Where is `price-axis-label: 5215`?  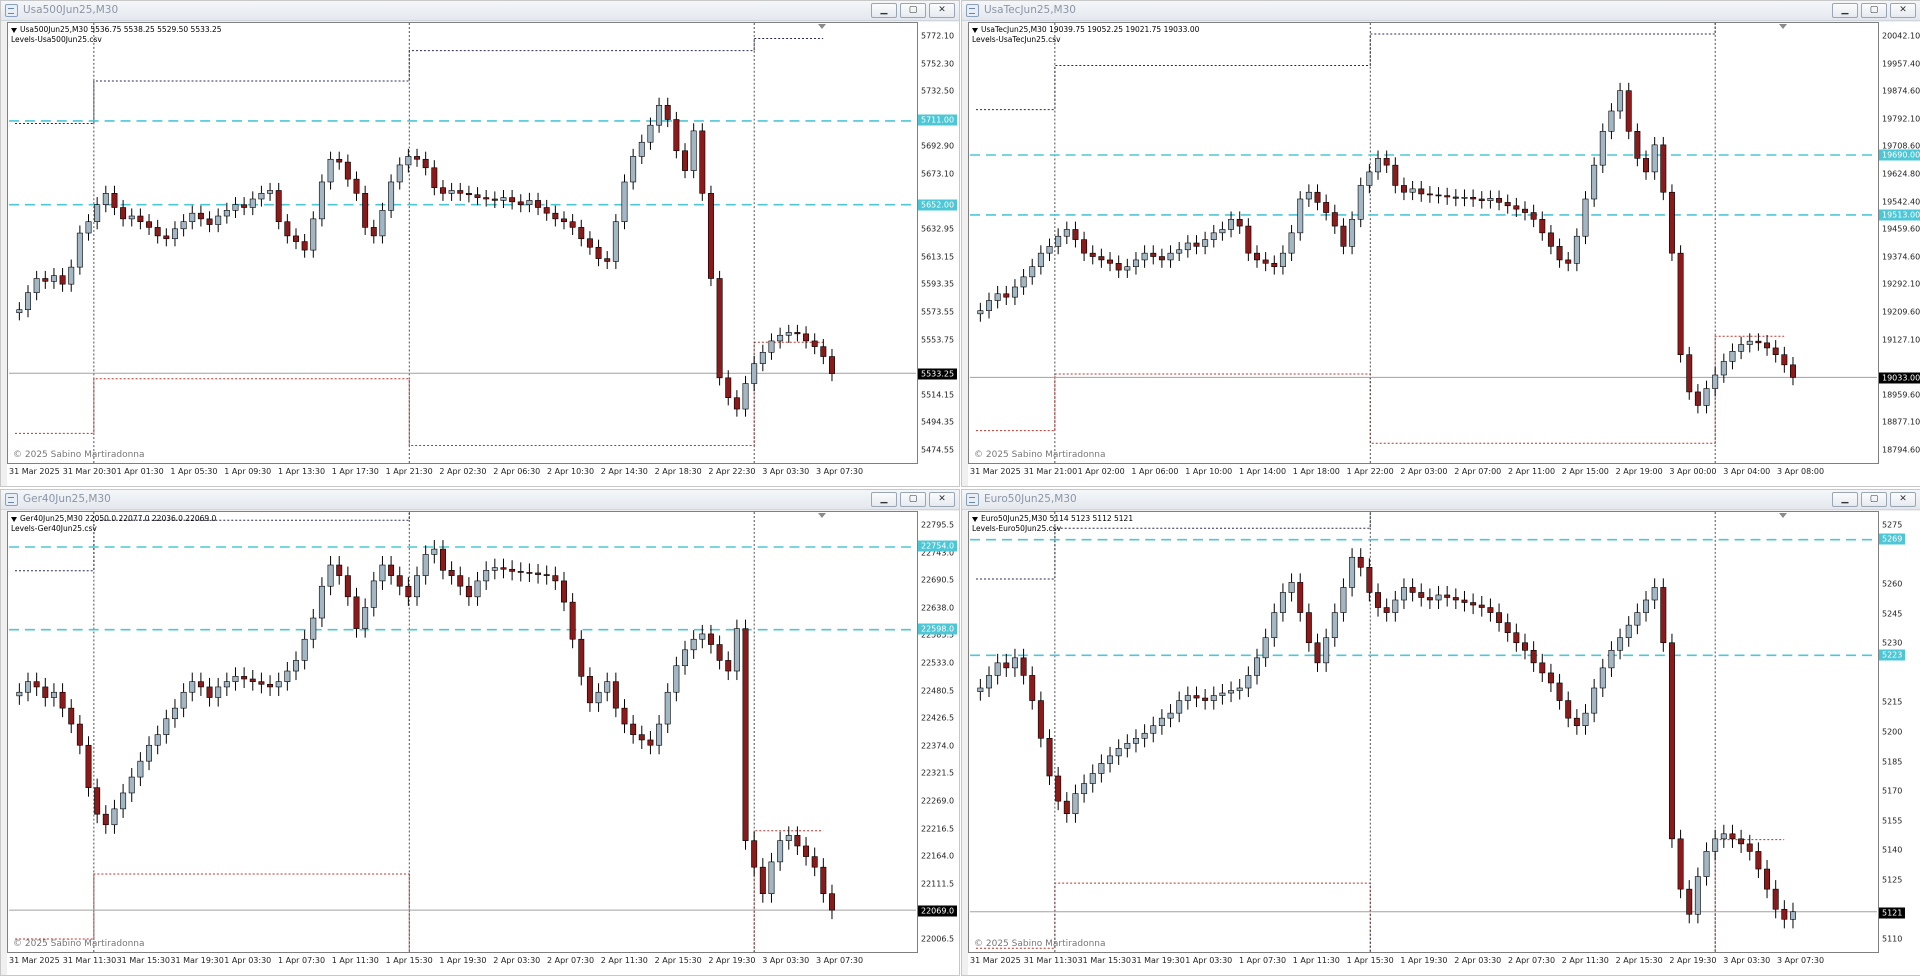 price-axis-label: 5215 is located at coordinates (1892, 702).